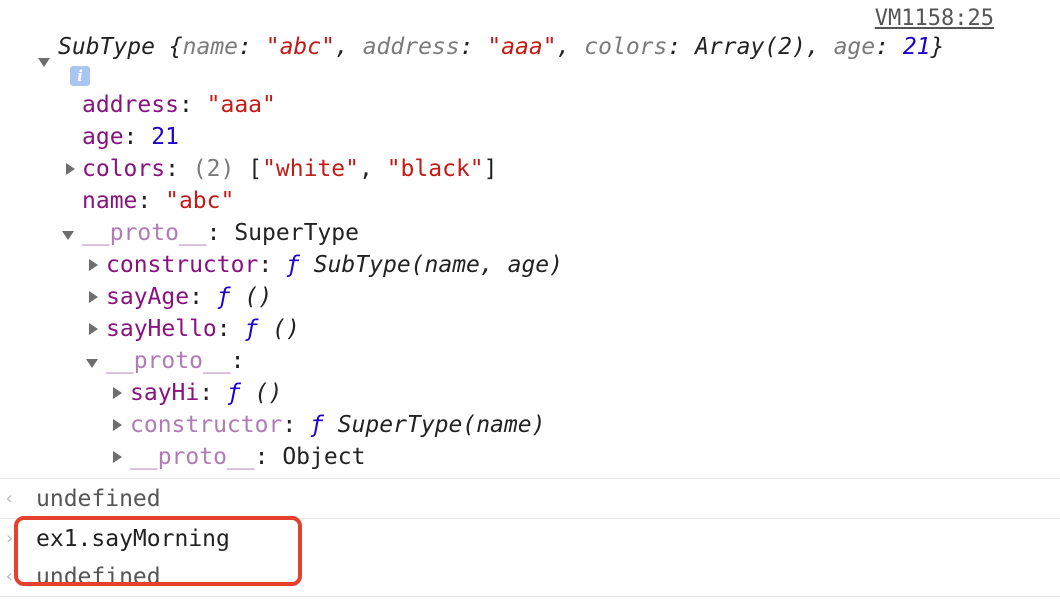  What do you see at coordinates (490, 169) in the screenshot?
I see `array-close: ]` at bounding box center [490, 169].